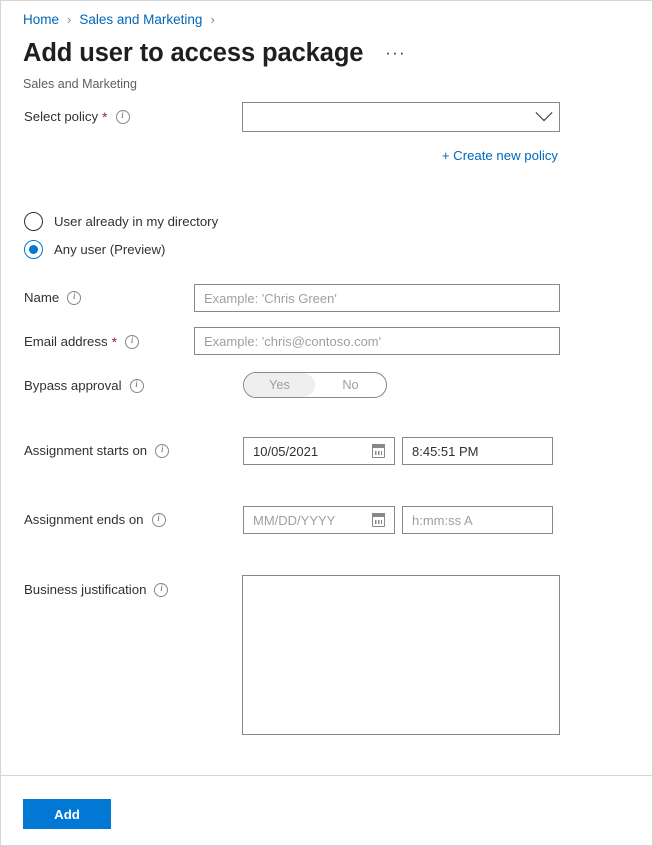 The width and height of the screenshot is (653, 846). I want to click on assignment-ends-date-input: MM/DD/YYYY, so click(319, 520).